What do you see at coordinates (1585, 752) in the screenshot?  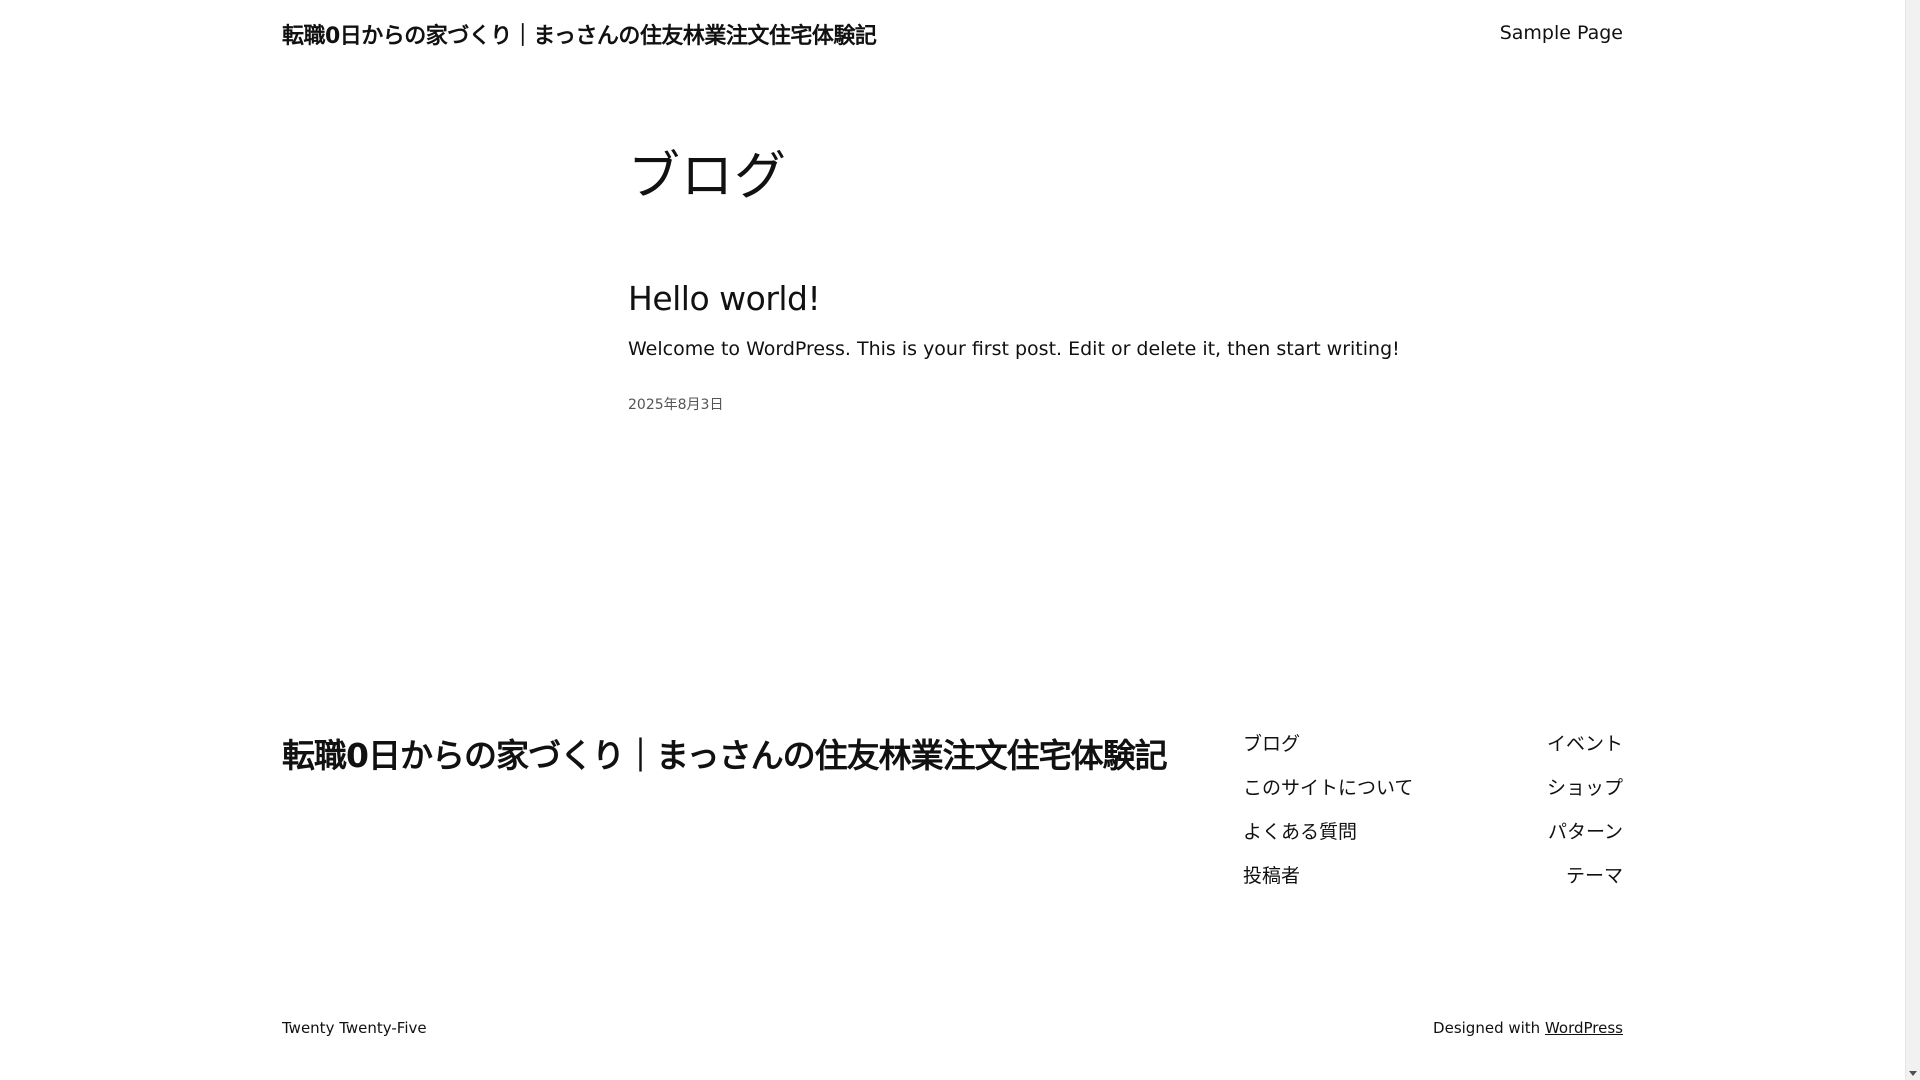 I see `footer-nav-events: イベント` at bounding box center [1585, 752].